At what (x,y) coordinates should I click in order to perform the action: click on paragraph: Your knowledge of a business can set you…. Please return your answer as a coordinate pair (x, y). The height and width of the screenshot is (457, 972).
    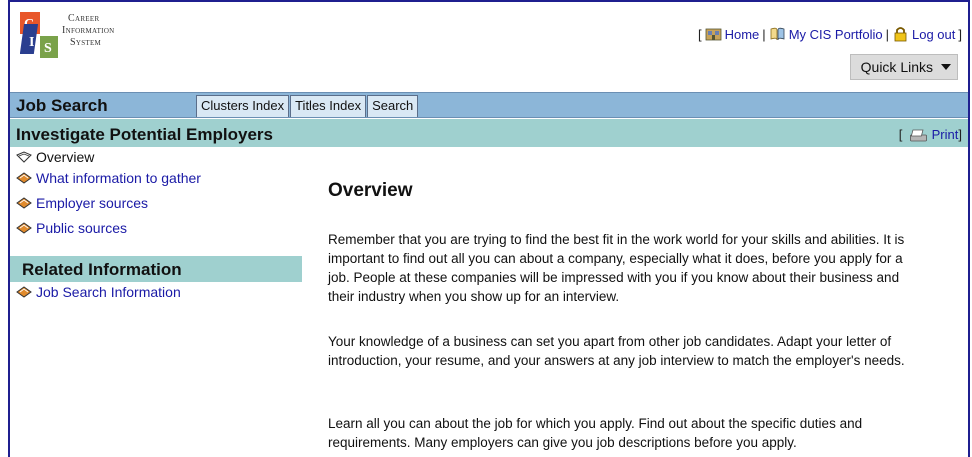
    Looking at the image, I should click on (616, 351).